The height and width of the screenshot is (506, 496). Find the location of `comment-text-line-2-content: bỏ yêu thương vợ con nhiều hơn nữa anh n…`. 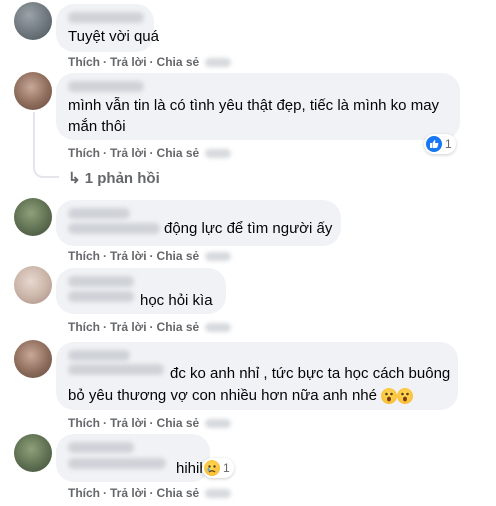

comment-text-line-2-content: bỏ yêu thương vợ con nhiều hơn nữa anh n… is located at coordinates (222, 395).